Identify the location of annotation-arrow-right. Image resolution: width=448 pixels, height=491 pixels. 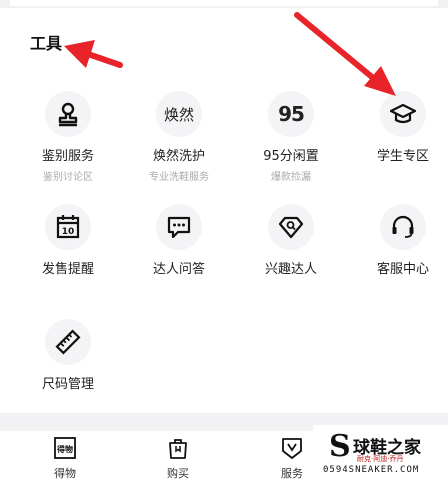
(345, 54).